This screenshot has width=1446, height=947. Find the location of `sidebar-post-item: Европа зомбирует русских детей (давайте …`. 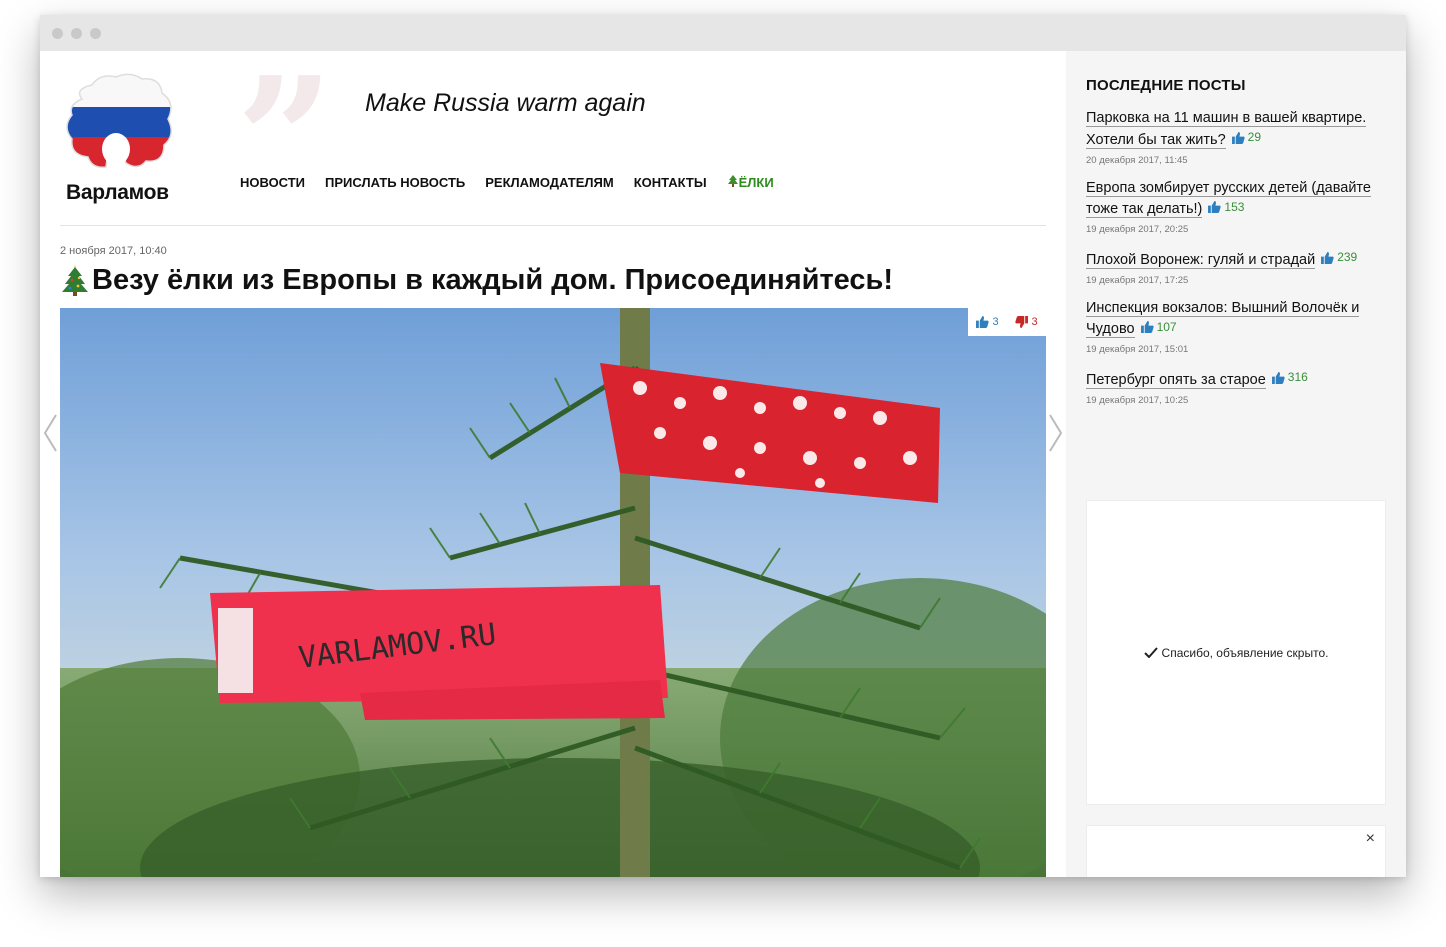

sidebar-post-item: Европа зомбирует русских детей (давайте … is located at coordinates (1236, 207).